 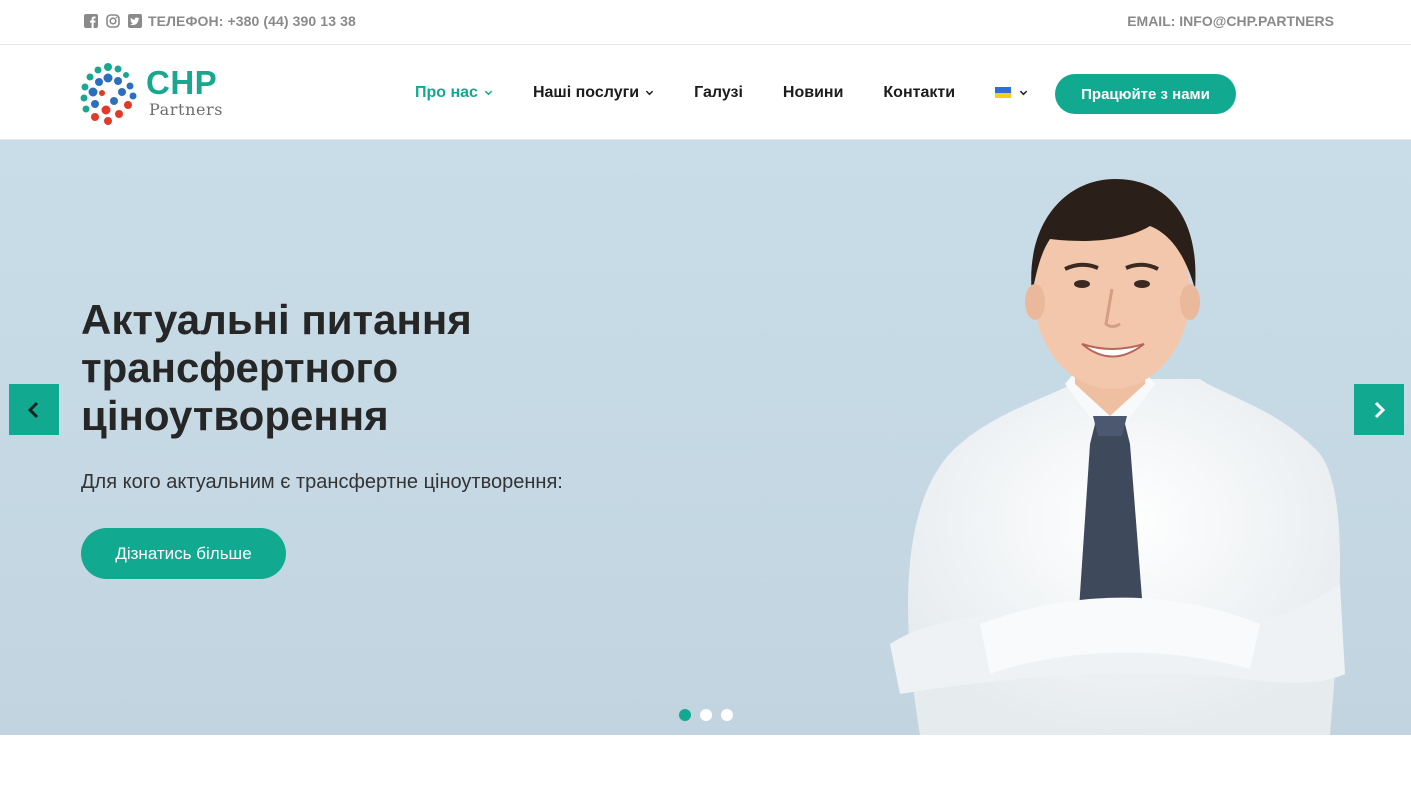 What do you see at coordinates (182, 82) in the screenshot?
I see `logo-wordmark: CHP` at bounding box center [182, 82].